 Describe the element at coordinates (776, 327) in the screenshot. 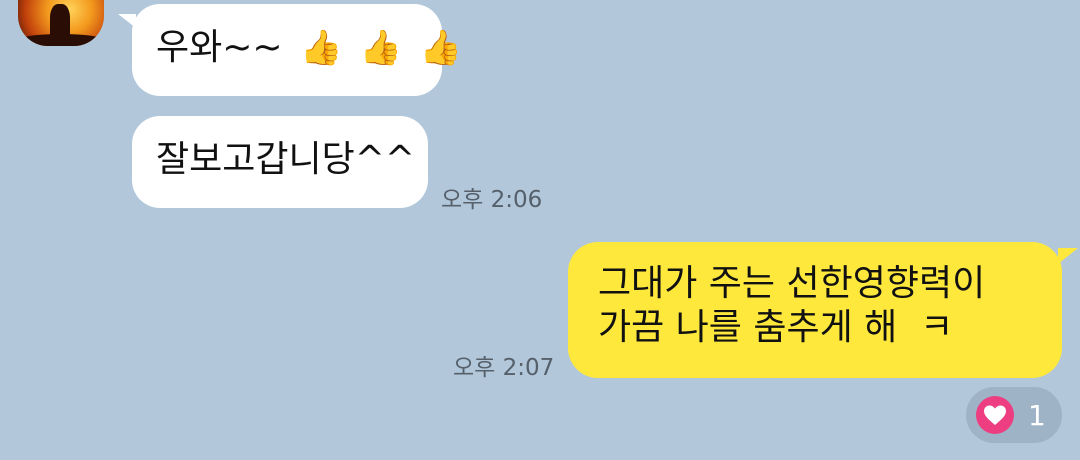

I see `message-text-line: 가끔 나를 춤추게 해 ㅋ` at that location.